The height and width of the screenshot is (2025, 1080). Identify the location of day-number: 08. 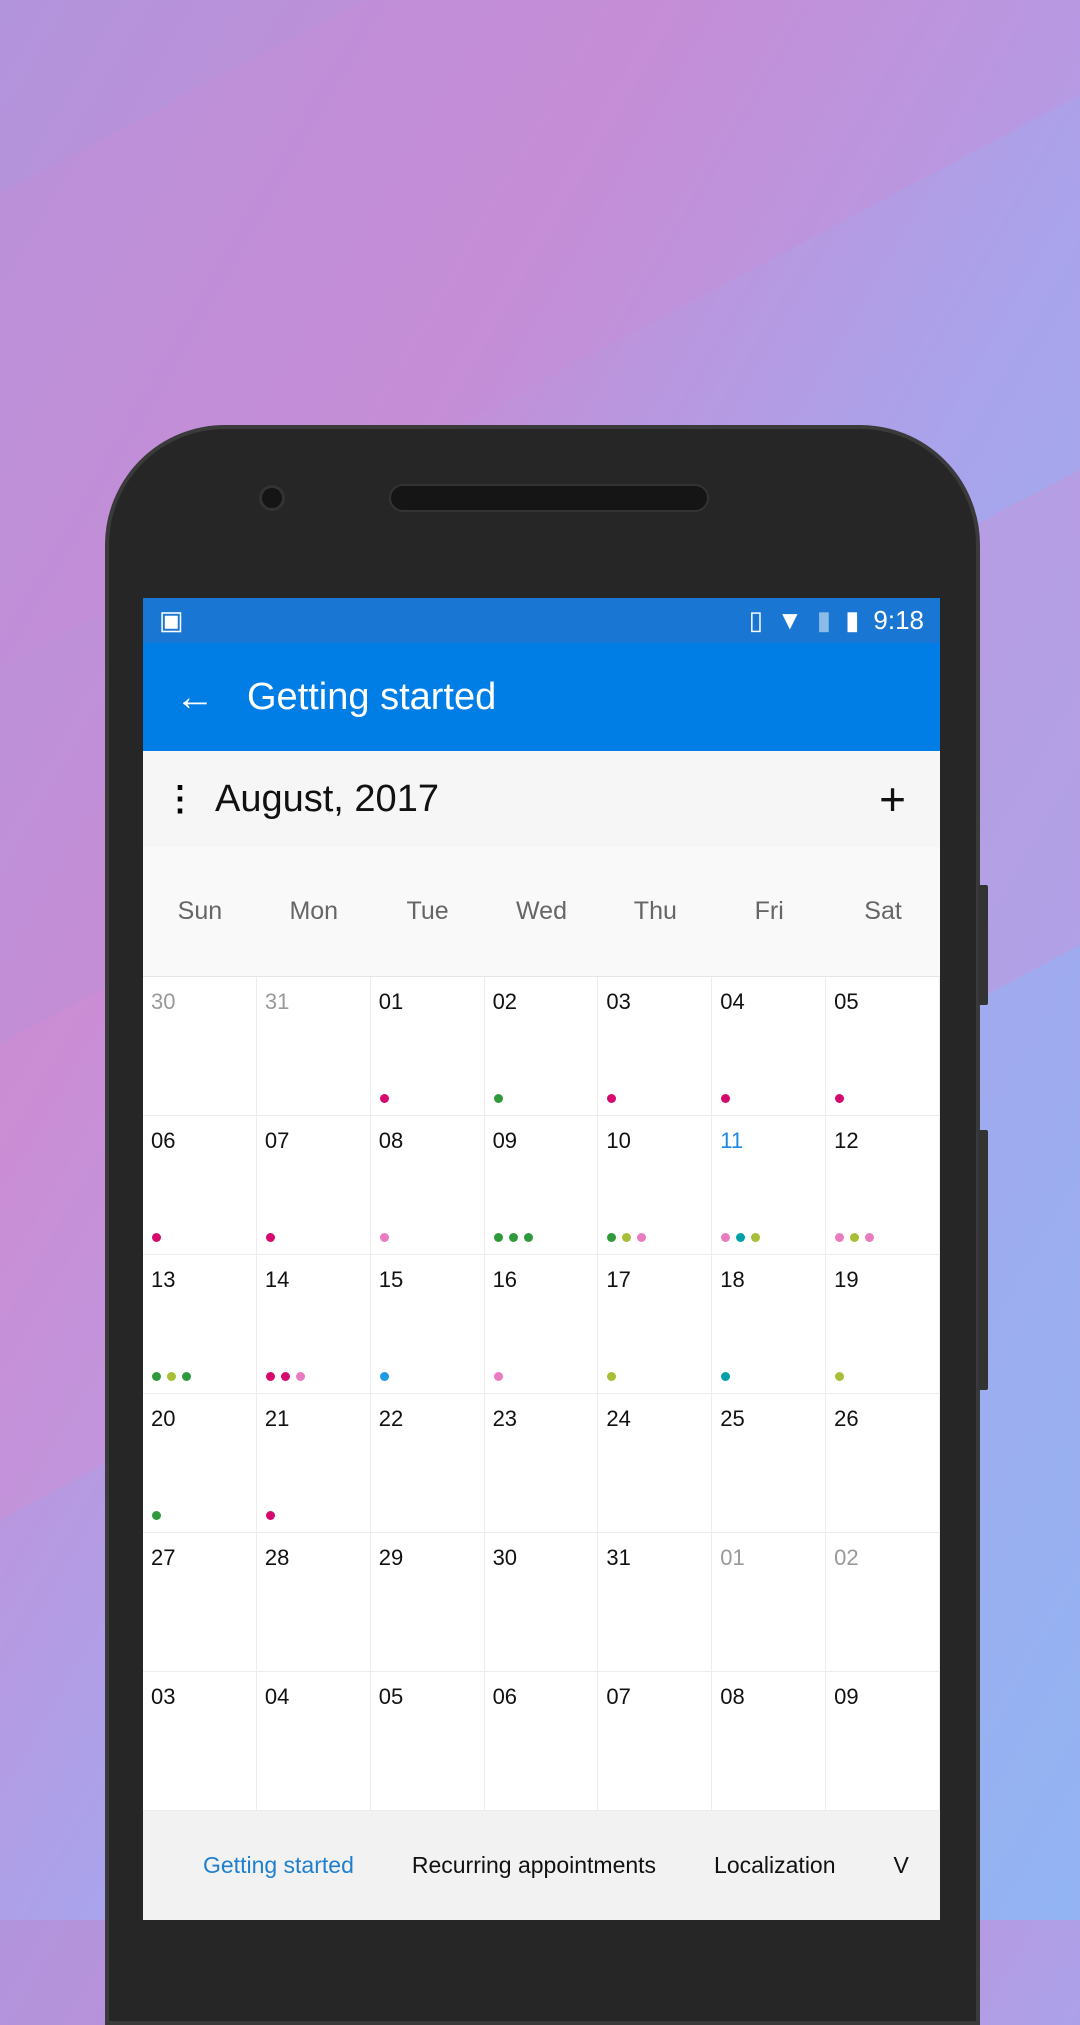
(391, 1140).